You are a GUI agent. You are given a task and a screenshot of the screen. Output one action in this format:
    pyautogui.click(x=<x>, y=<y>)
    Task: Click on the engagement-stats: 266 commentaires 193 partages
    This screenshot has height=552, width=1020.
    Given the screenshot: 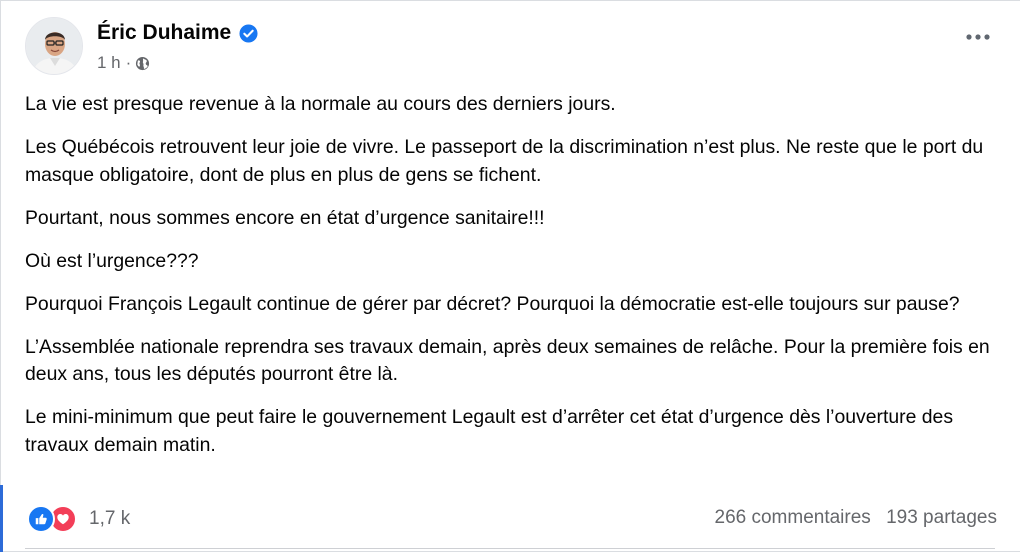 What is the action you would take?
    pyautogui.click(x=856, y=518)
    